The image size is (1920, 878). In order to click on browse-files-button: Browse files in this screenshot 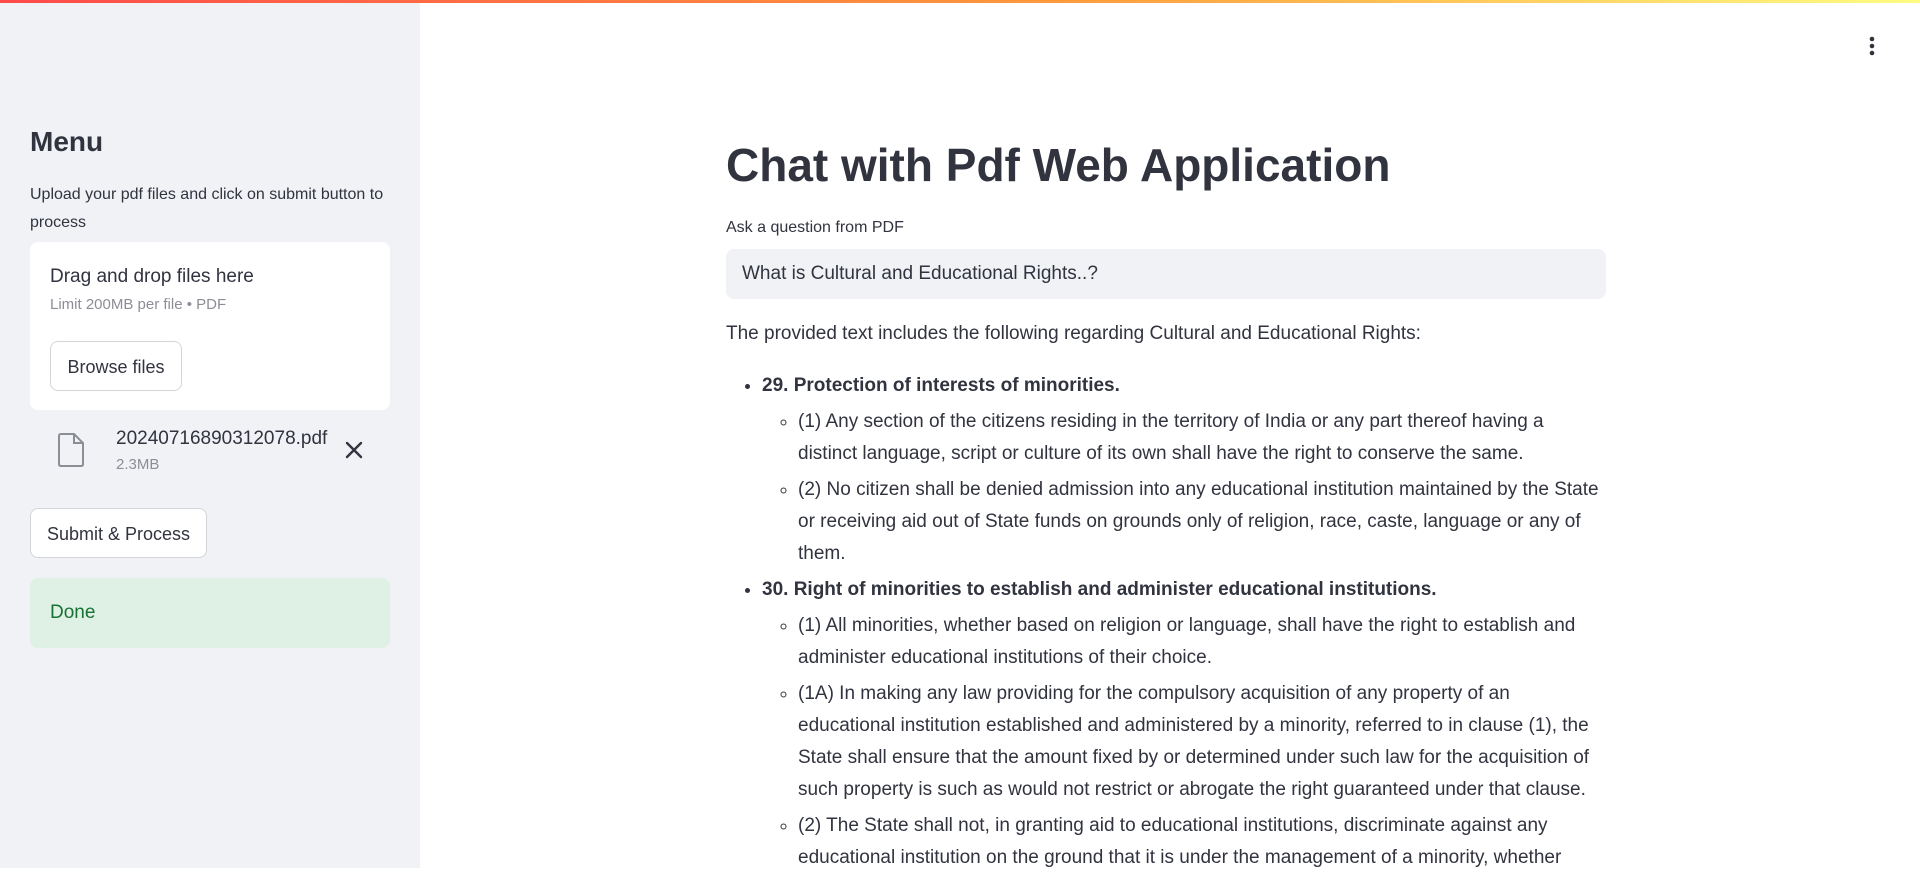, I will do `click(116, 366)`.